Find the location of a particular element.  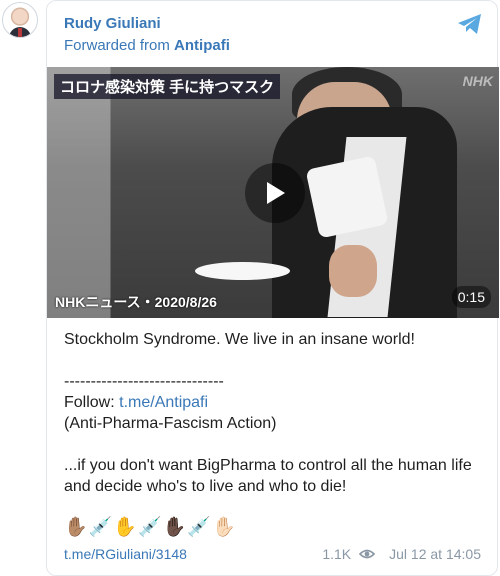

follow-prefix: Follow: is located at coordinates (92, 402).